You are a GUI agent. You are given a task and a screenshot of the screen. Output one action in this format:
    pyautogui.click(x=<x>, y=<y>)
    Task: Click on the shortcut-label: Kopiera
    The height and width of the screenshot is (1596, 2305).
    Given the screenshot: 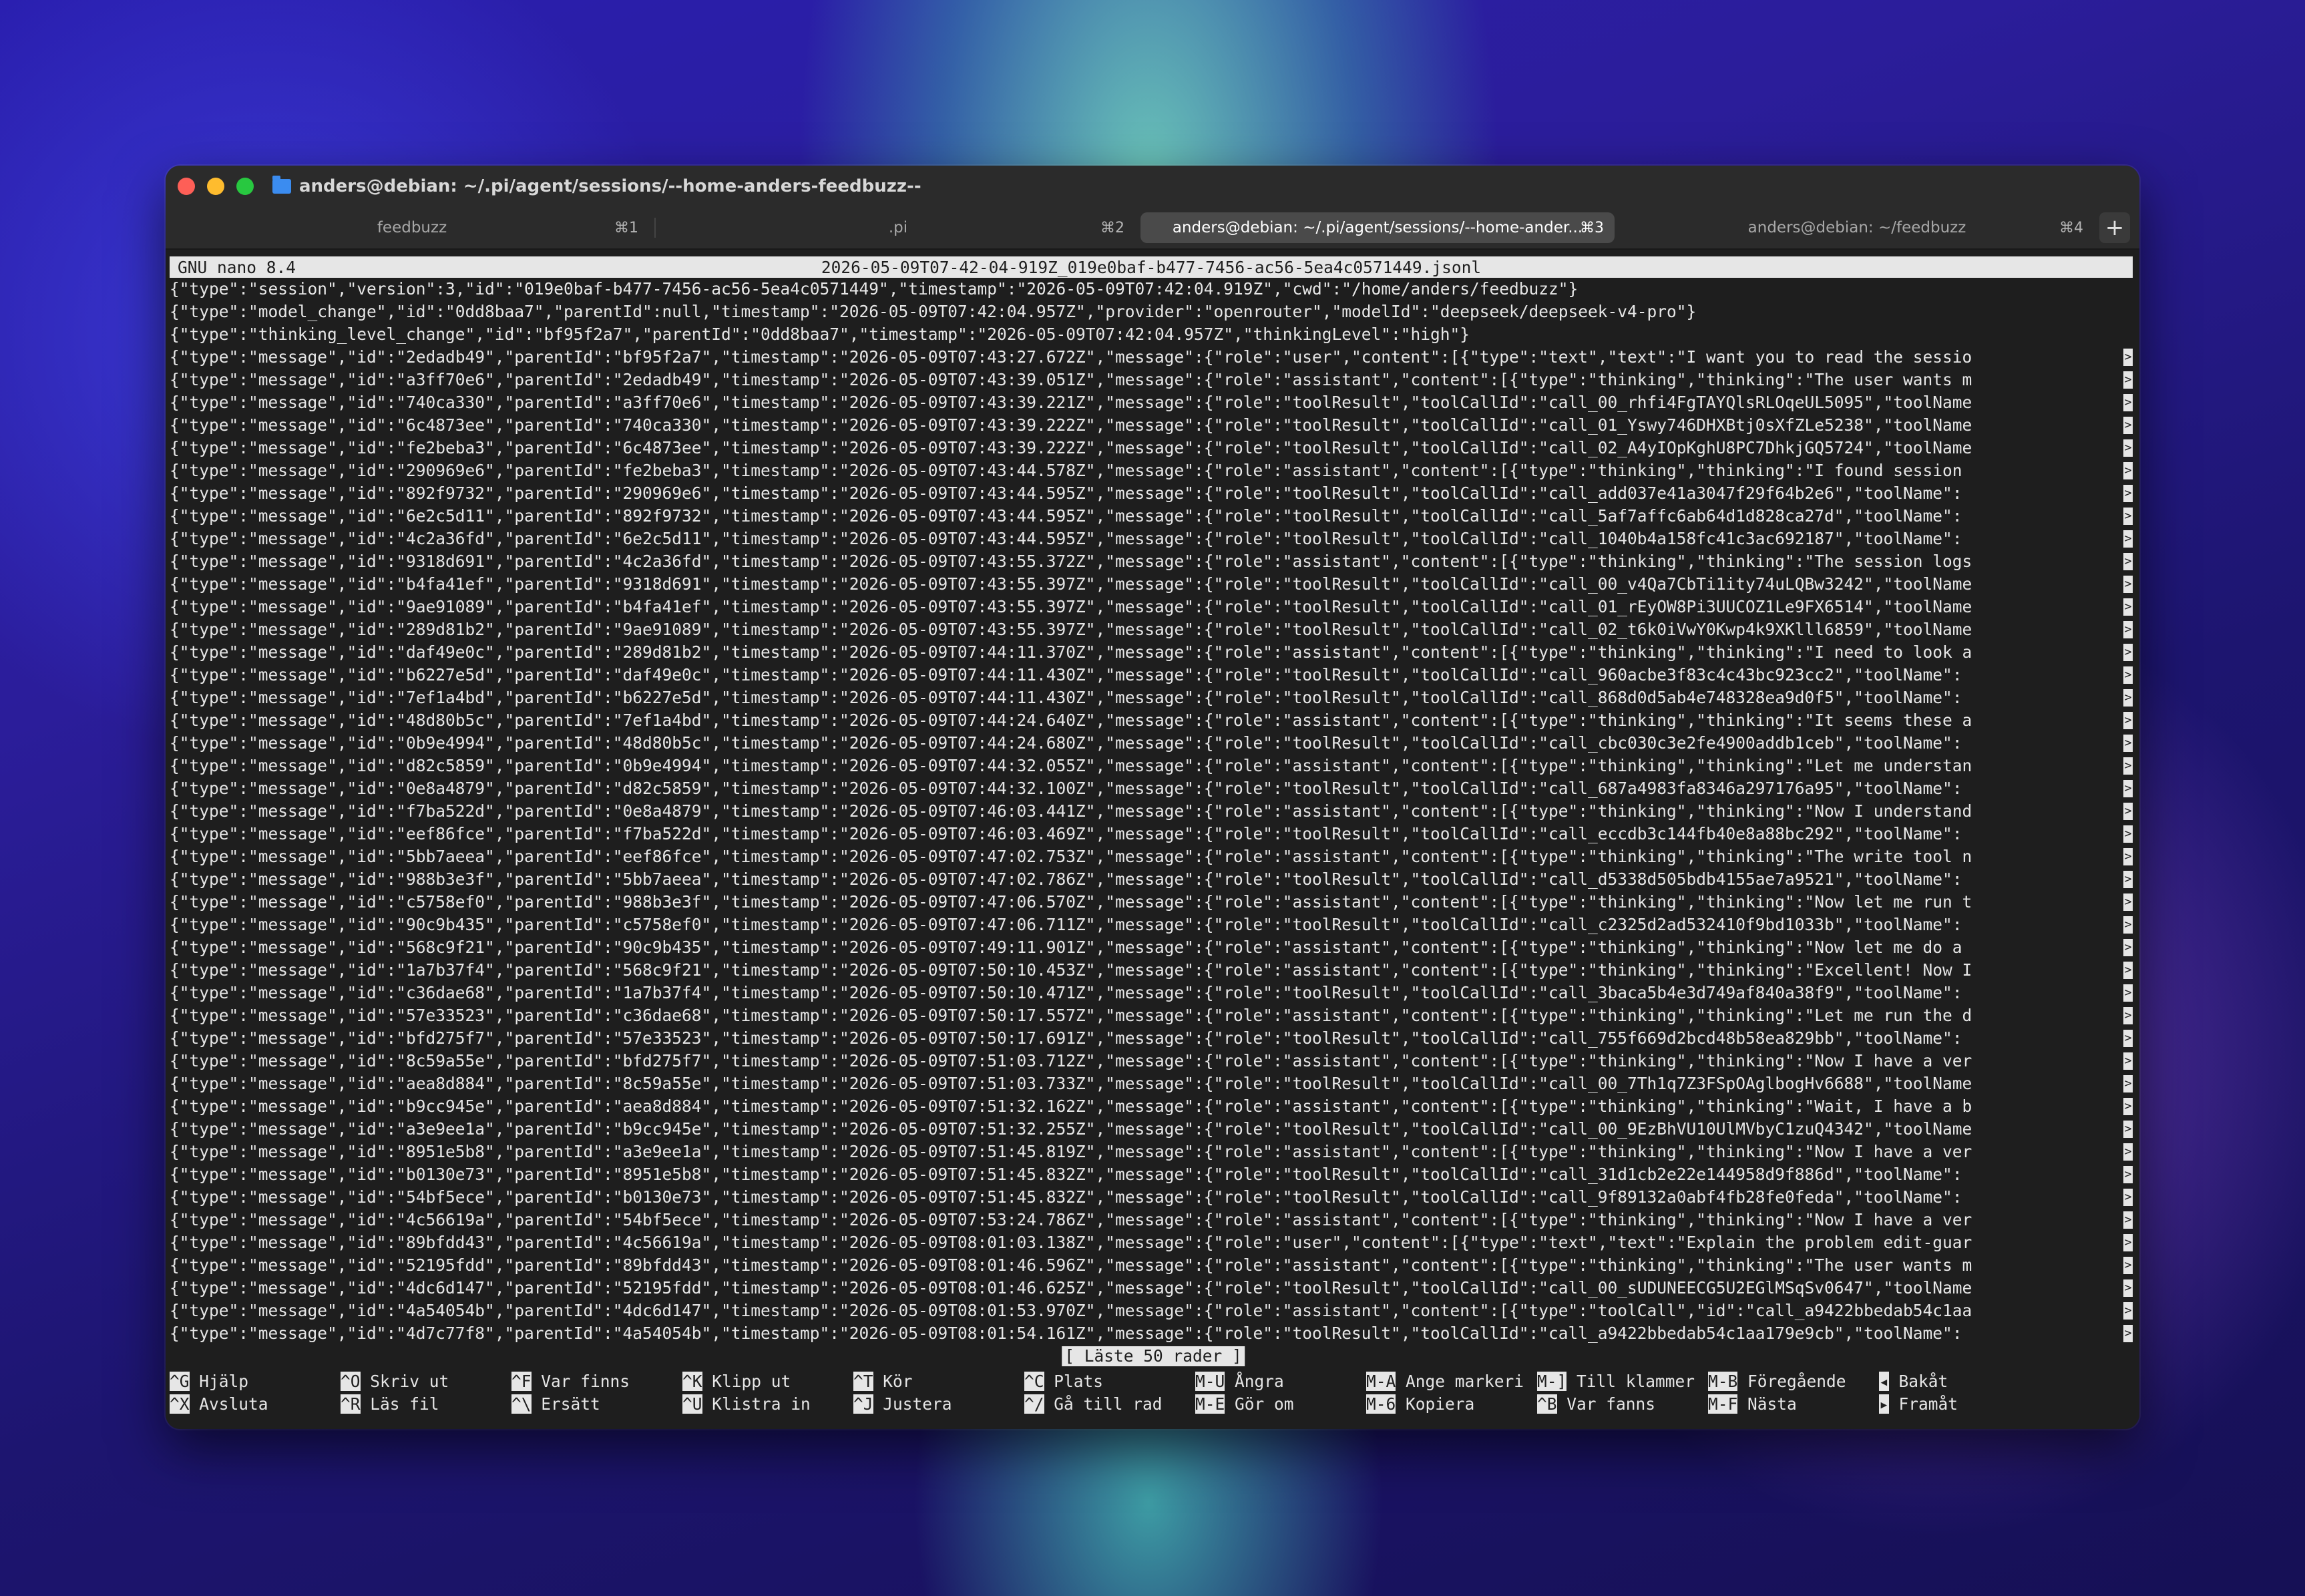 What is the action you would take?
    pyautogui.click(x=1440, y=1404)
    